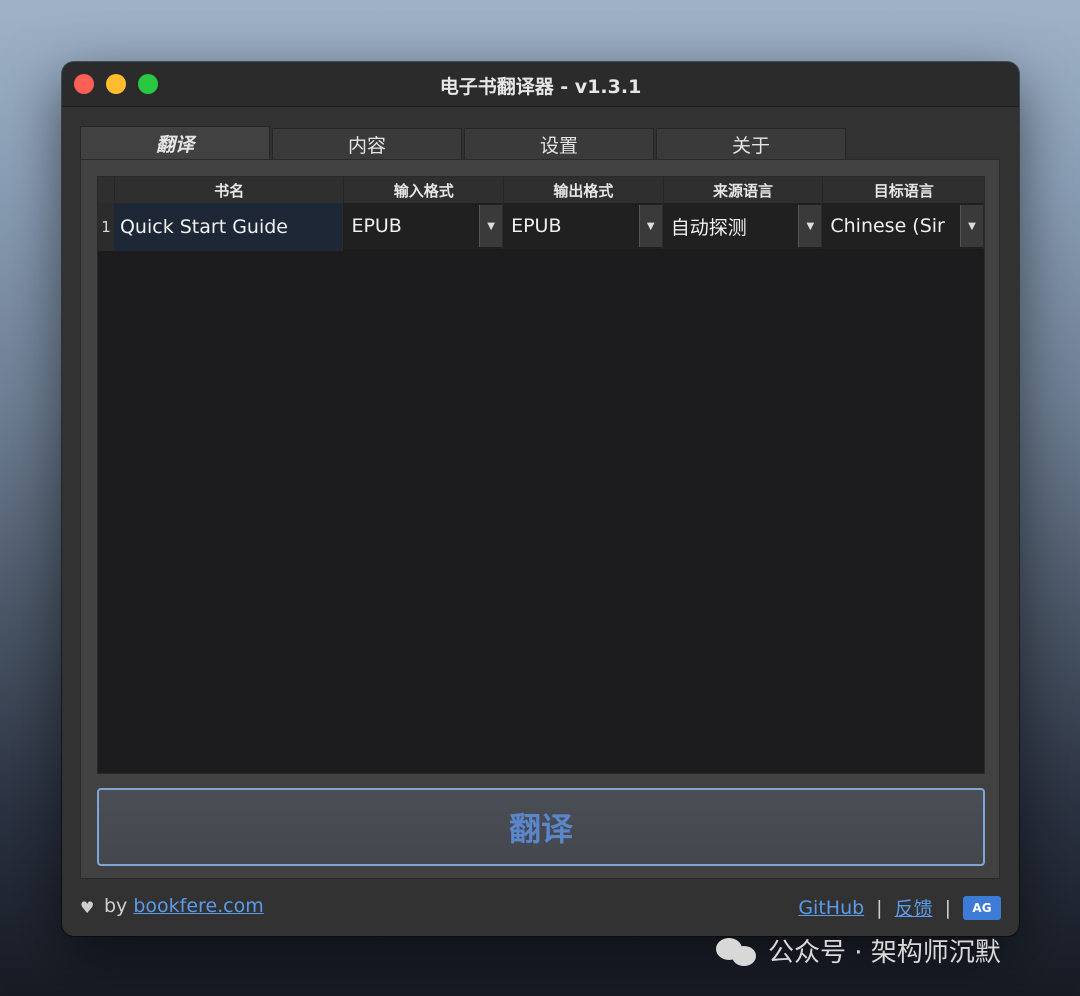 The width and height of the screenshot is (1080, 996). Describe the element at coordinates (106, 227) in the screenshot. I see `row-number: 1` at that location.